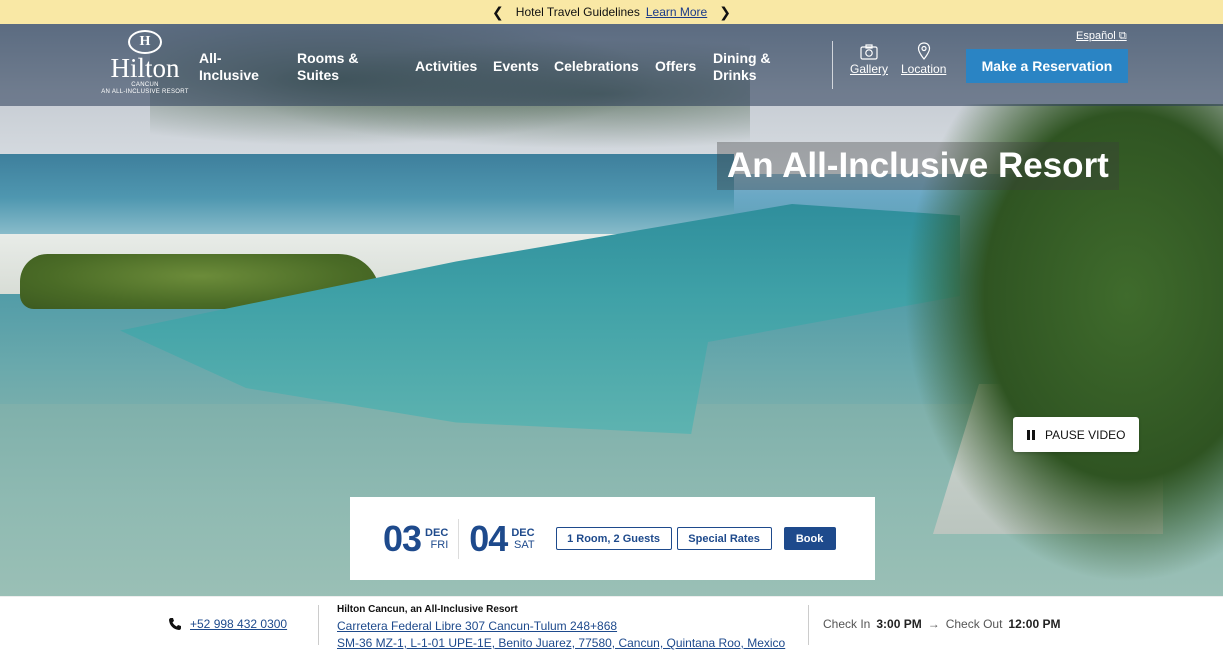  I want to click on nav-item-celebrations: Celebrations, so click(596, 66).